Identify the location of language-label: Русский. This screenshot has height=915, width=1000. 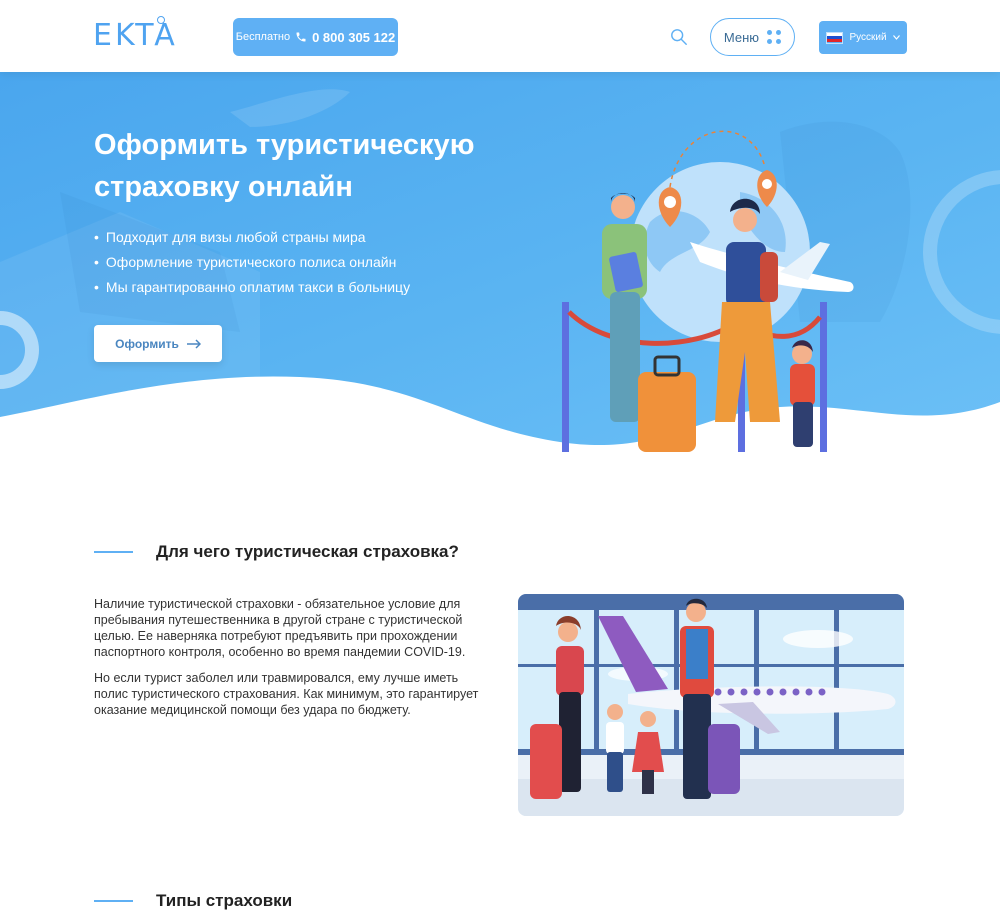
(868, 37).